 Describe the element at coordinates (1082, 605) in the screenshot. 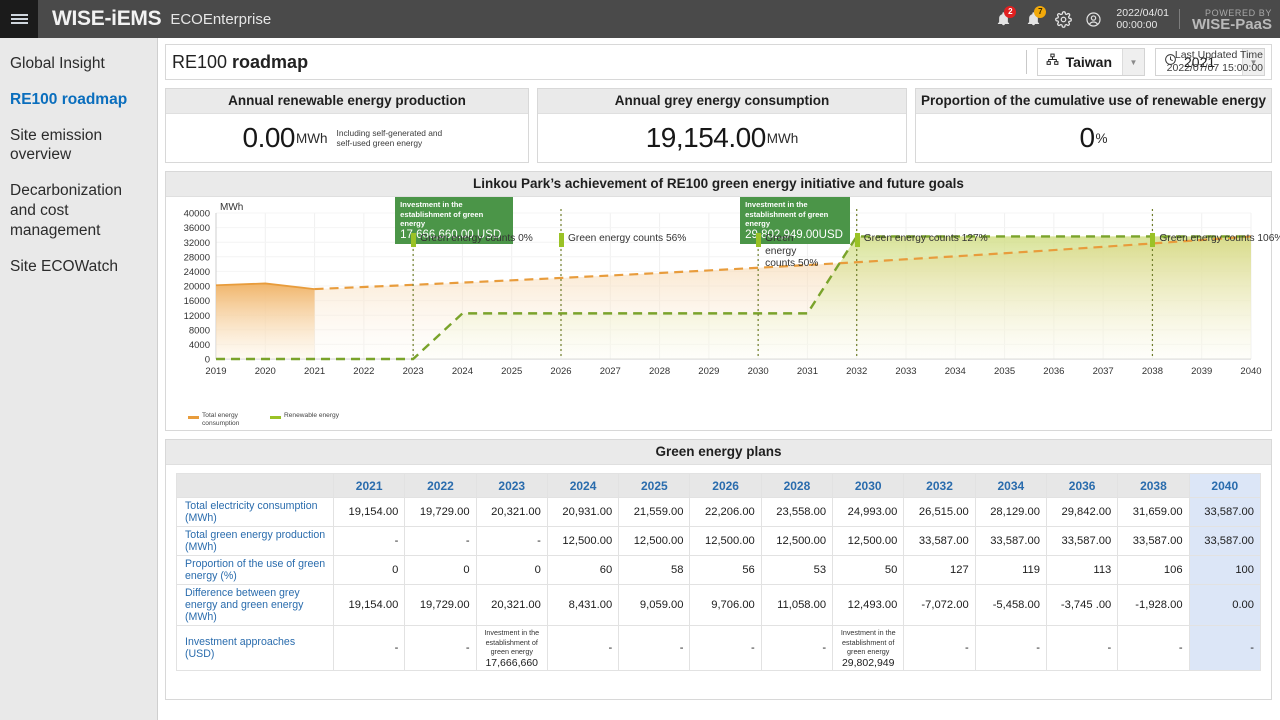

I see `table-cell: -3,745 .00` at that location.